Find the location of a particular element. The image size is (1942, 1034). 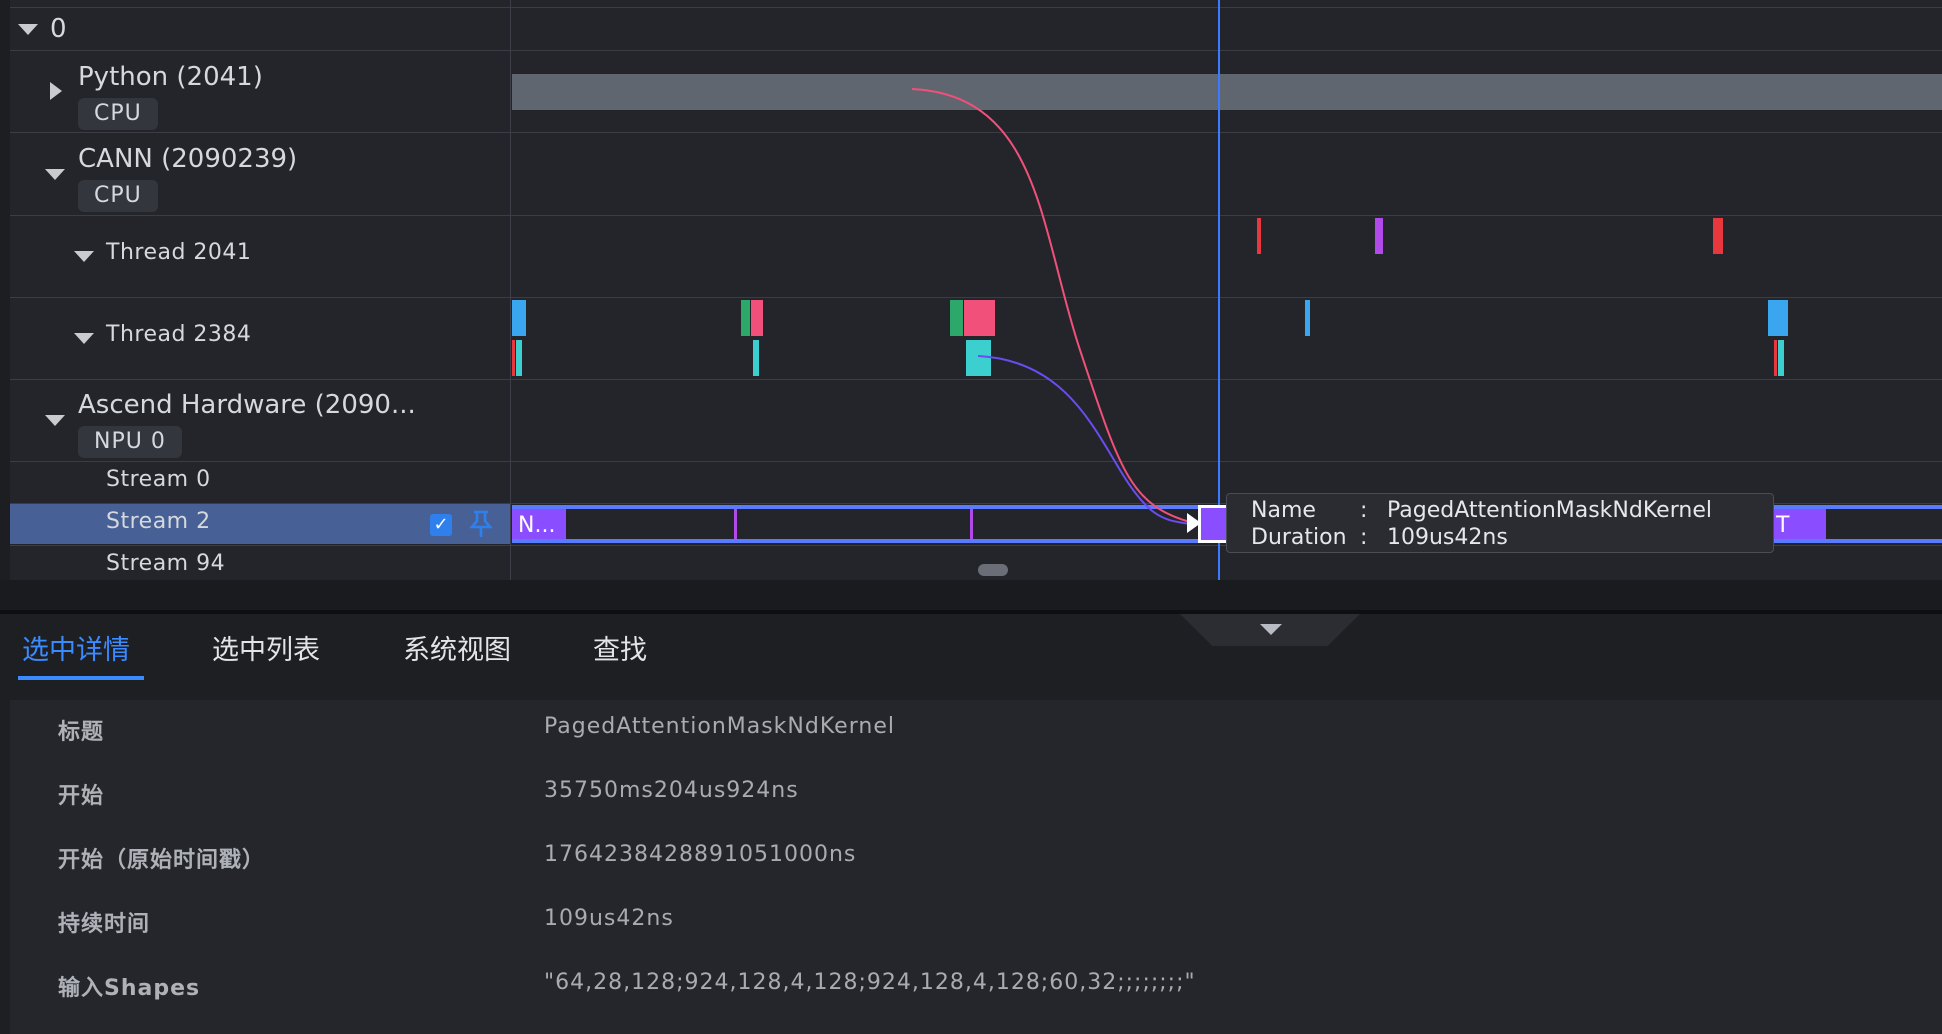

detail-row: 标题 PagedAttentionMaskNdKernel is located at coordinates (976, 731).